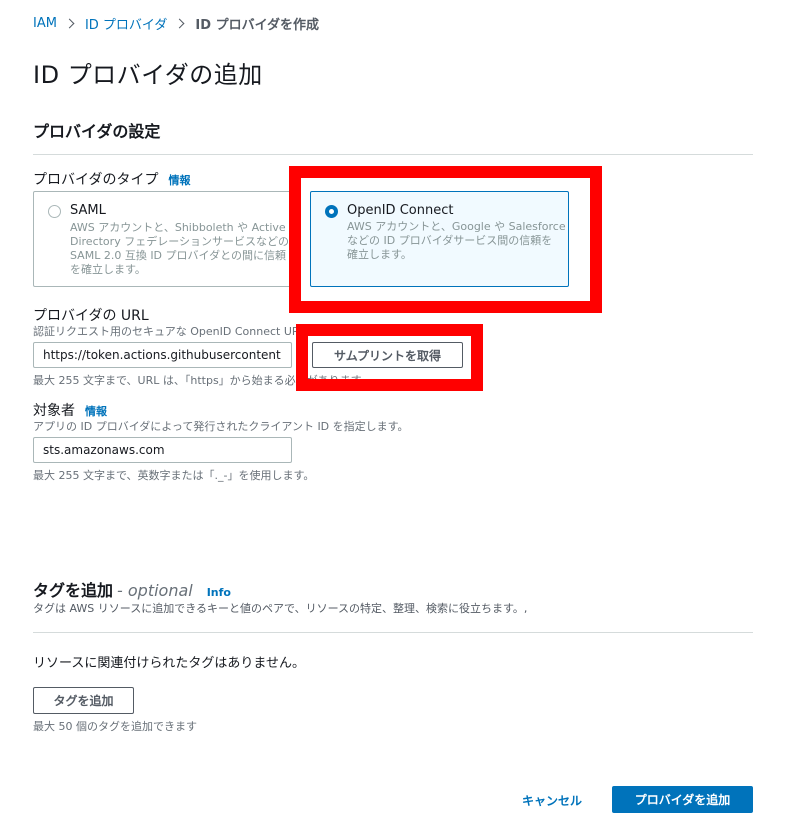 The height and width of the screenshot is (834, 802). What do you see at coordinates (393, 632) in the screenshot?
I see `tags-divider` at bounding box center [393, 632].